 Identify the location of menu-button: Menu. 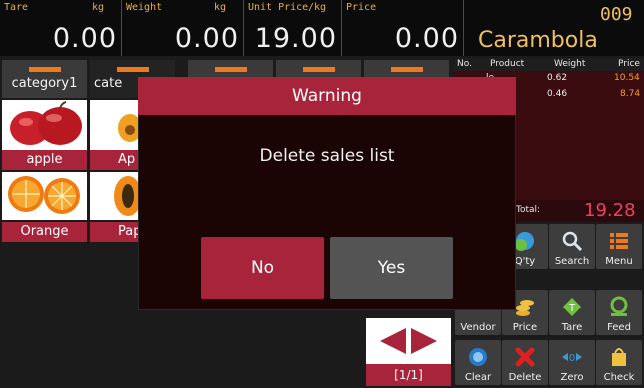
(619, 246).